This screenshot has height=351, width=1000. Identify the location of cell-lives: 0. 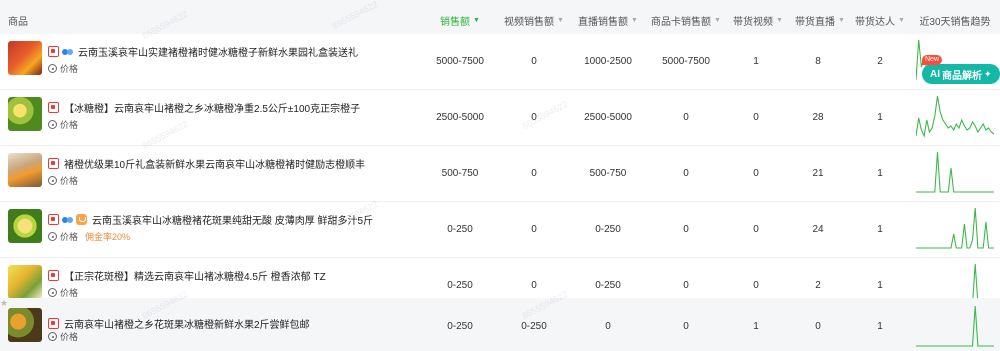
(818, 326).